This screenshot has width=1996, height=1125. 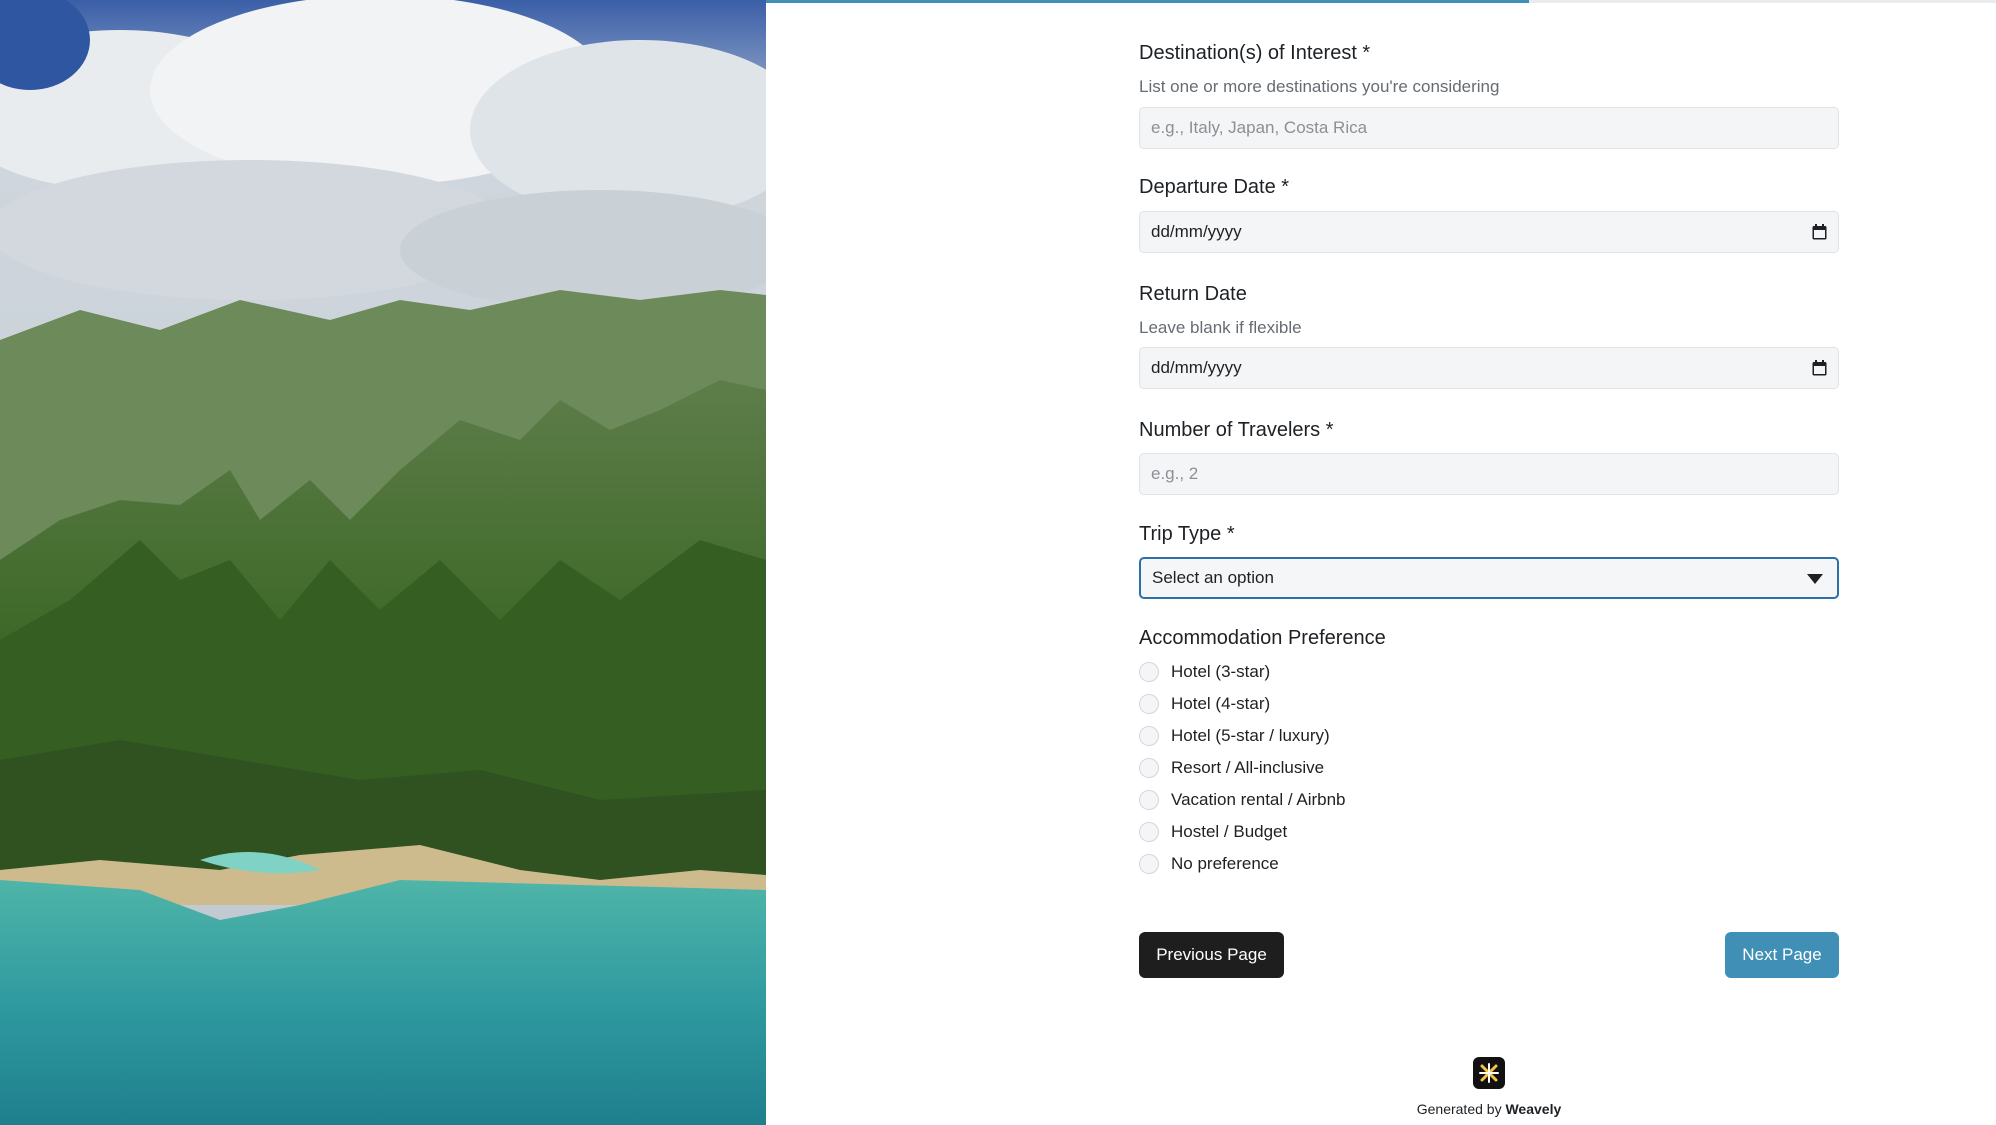 I want to click on caret-down-icon, so click(x=1815, y=579).